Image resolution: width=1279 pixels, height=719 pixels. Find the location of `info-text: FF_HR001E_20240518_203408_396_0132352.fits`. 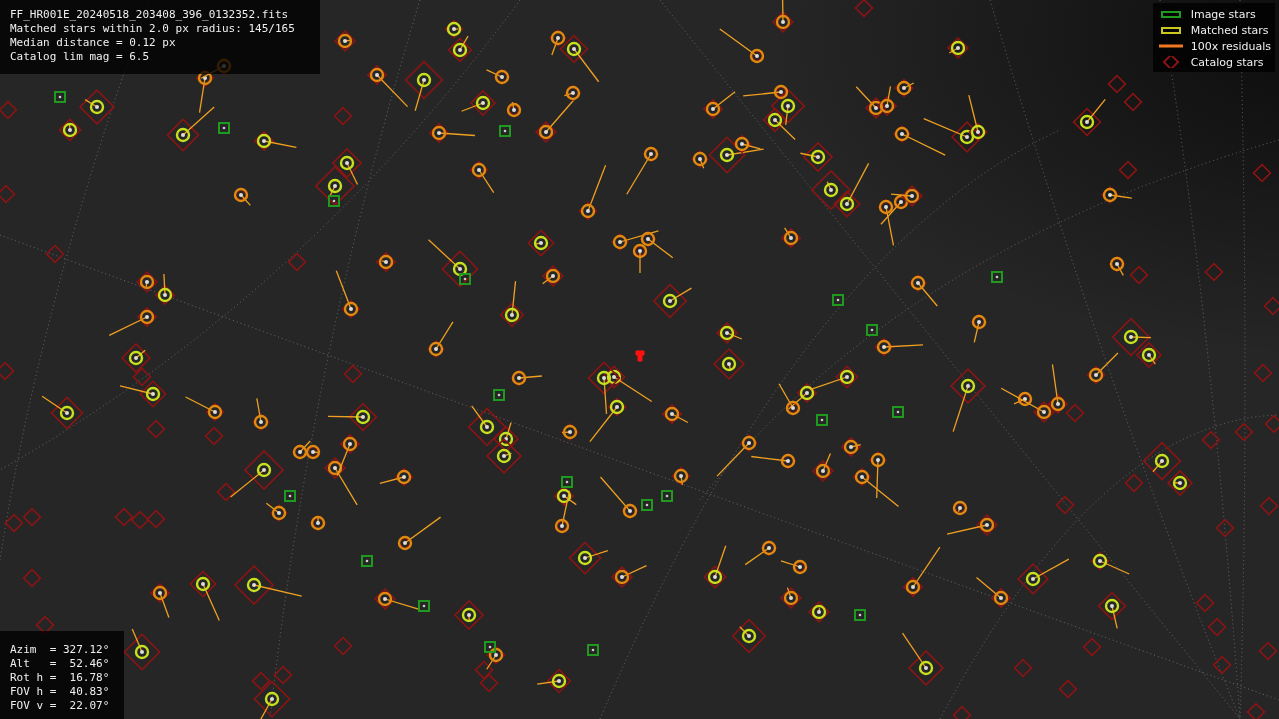

info-text: FF_HR001E_20240518_203408_396_0132352.fits is located at coordinates (150, 15).